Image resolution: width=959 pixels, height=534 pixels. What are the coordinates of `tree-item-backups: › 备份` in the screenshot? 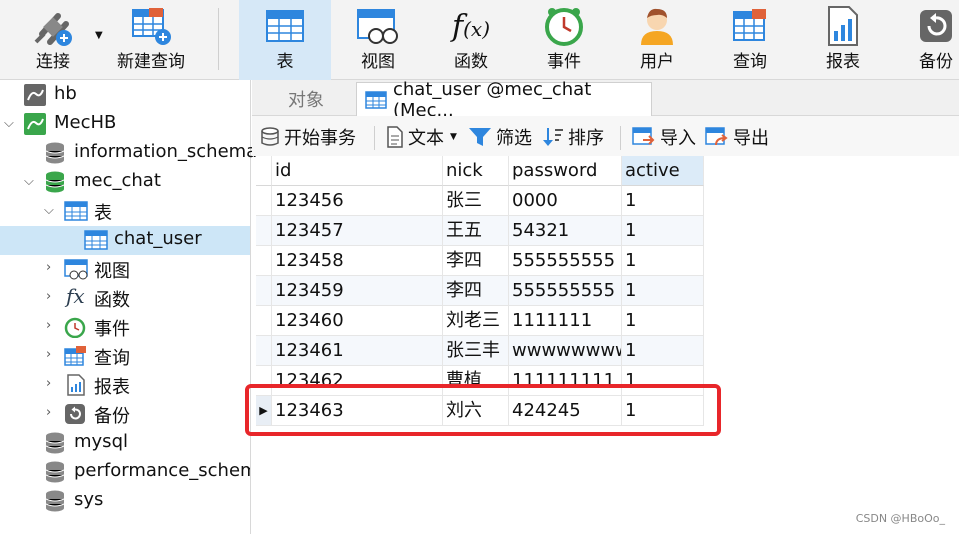 It's located at (125, 414).